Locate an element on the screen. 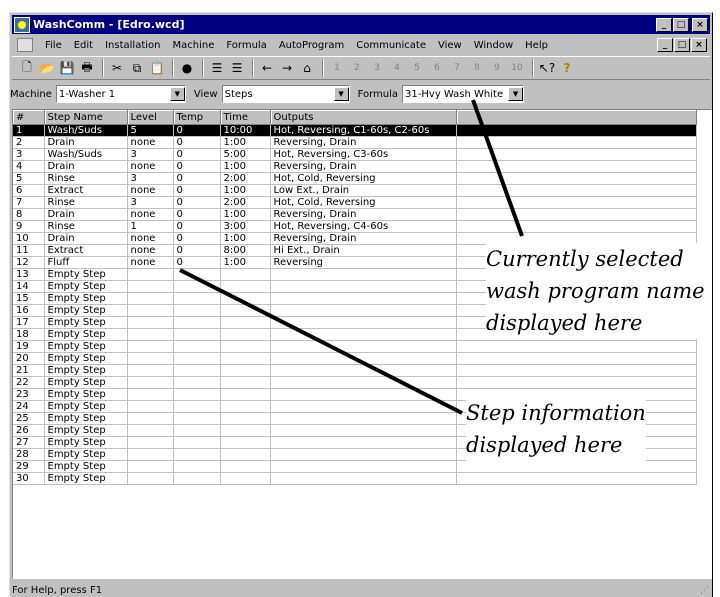  new-file-icon: 🗋 is located at coordinates (27, 68).